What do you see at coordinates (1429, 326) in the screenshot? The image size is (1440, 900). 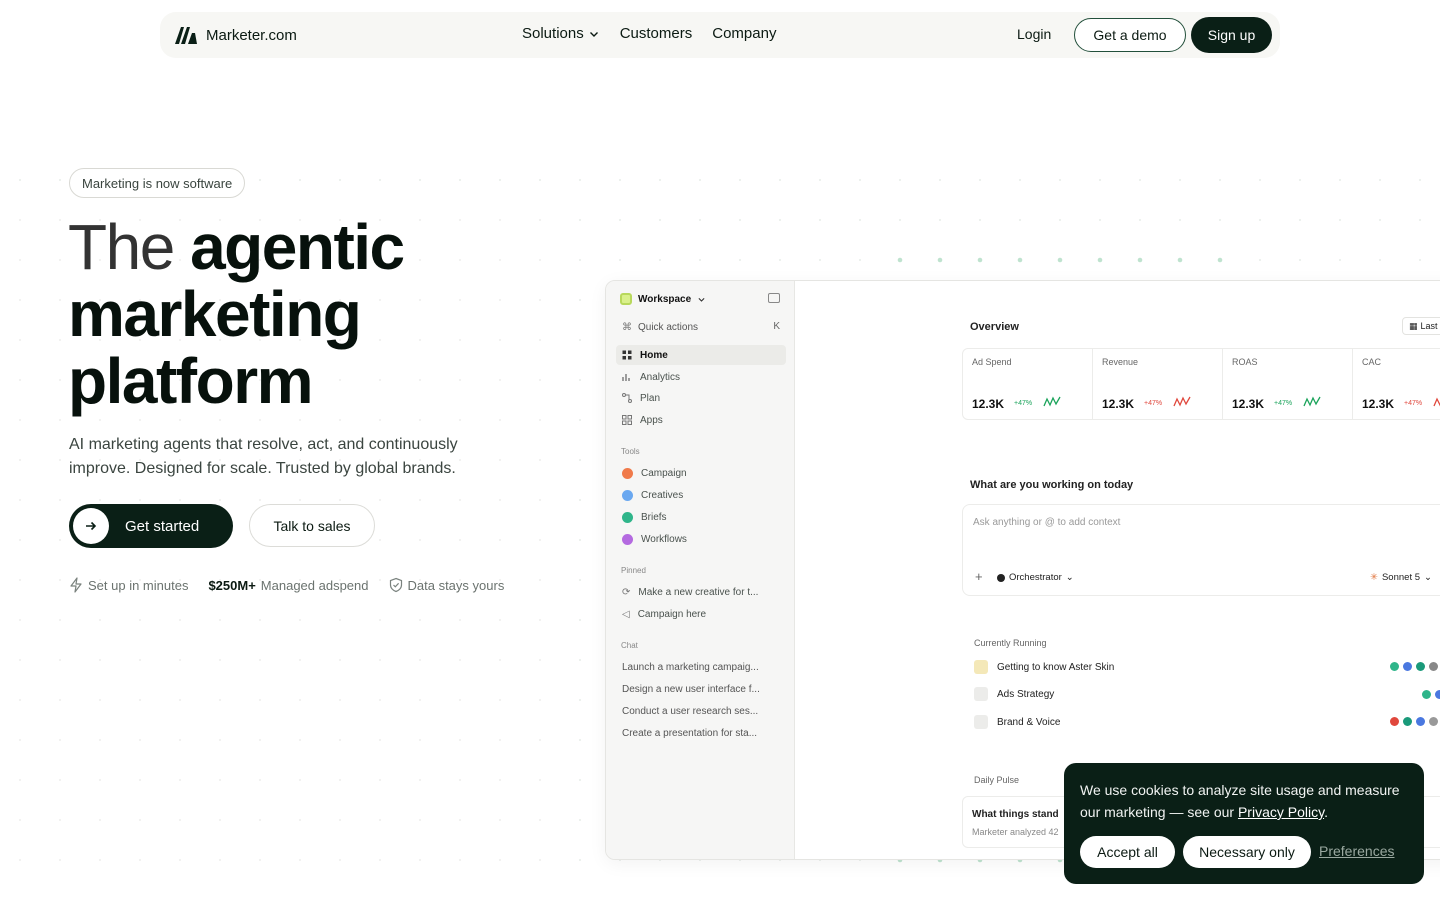 I see `date-range-label: Last` at bounding box center [1429, 326].